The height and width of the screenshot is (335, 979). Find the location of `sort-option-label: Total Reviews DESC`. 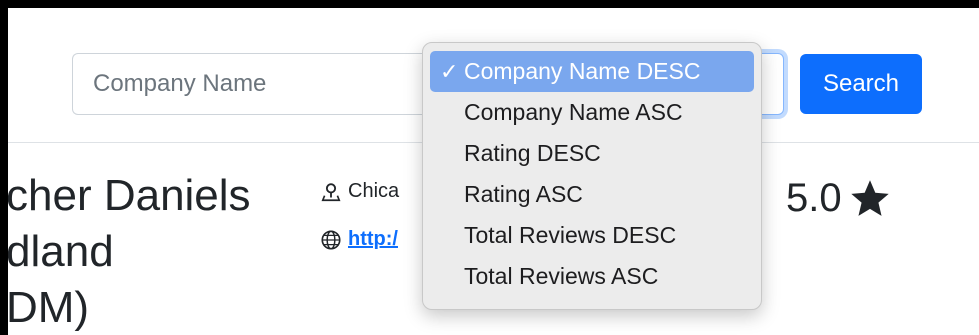

sort-option-label: Total Reviews DESC is located at coordinates (570, 235).